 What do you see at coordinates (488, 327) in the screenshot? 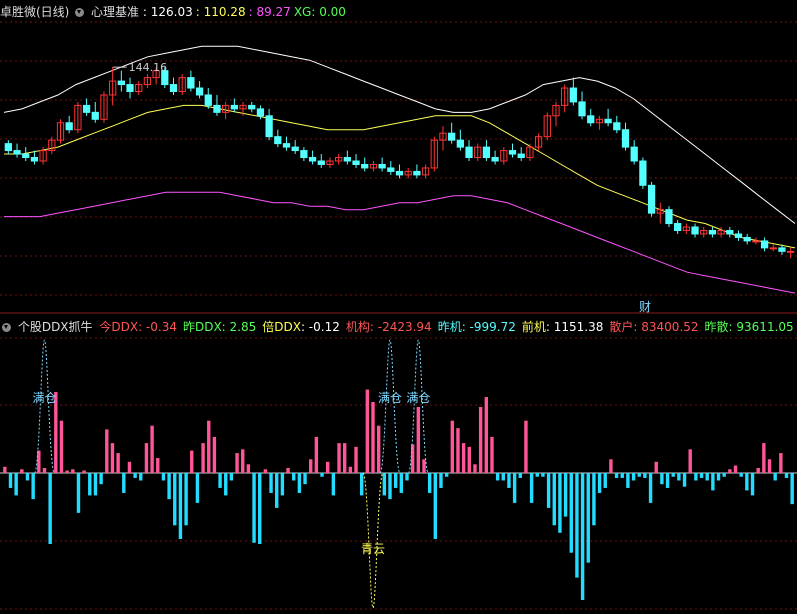
I see `ddx-item-value: : -999.72` at bounding box center [488, 327].